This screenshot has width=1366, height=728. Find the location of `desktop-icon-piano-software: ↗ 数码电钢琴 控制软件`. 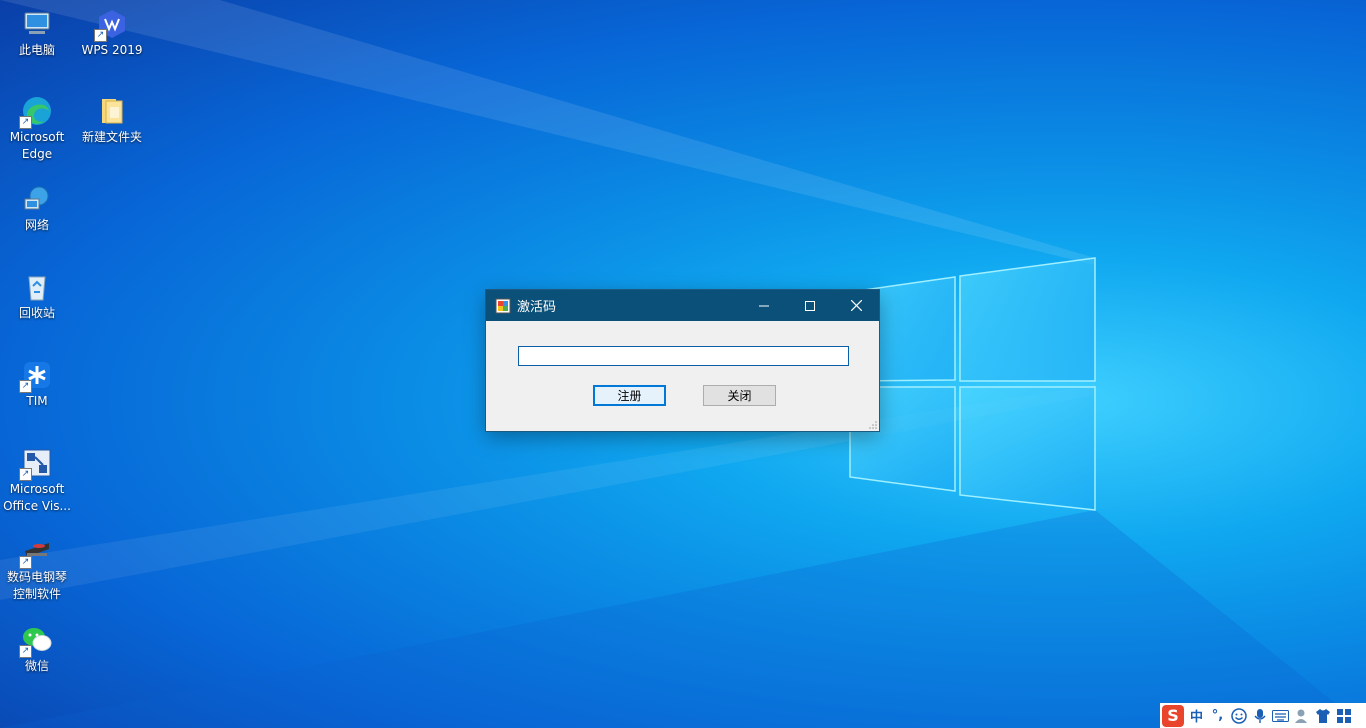

desktop-icon-piano-software: ↗ 数码电钢琴 控制软件 is located at coordinates (37, 569).